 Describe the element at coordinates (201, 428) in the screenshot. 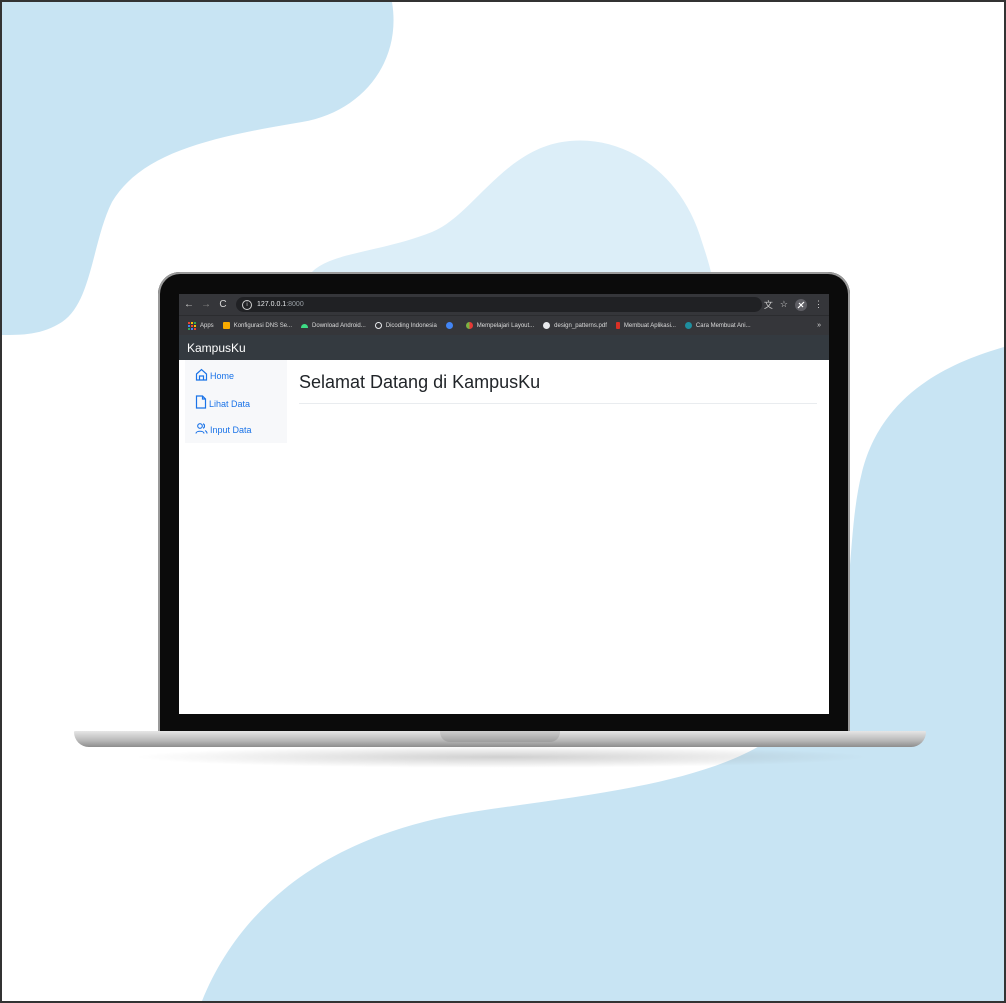

I see `users-icon` at that location.